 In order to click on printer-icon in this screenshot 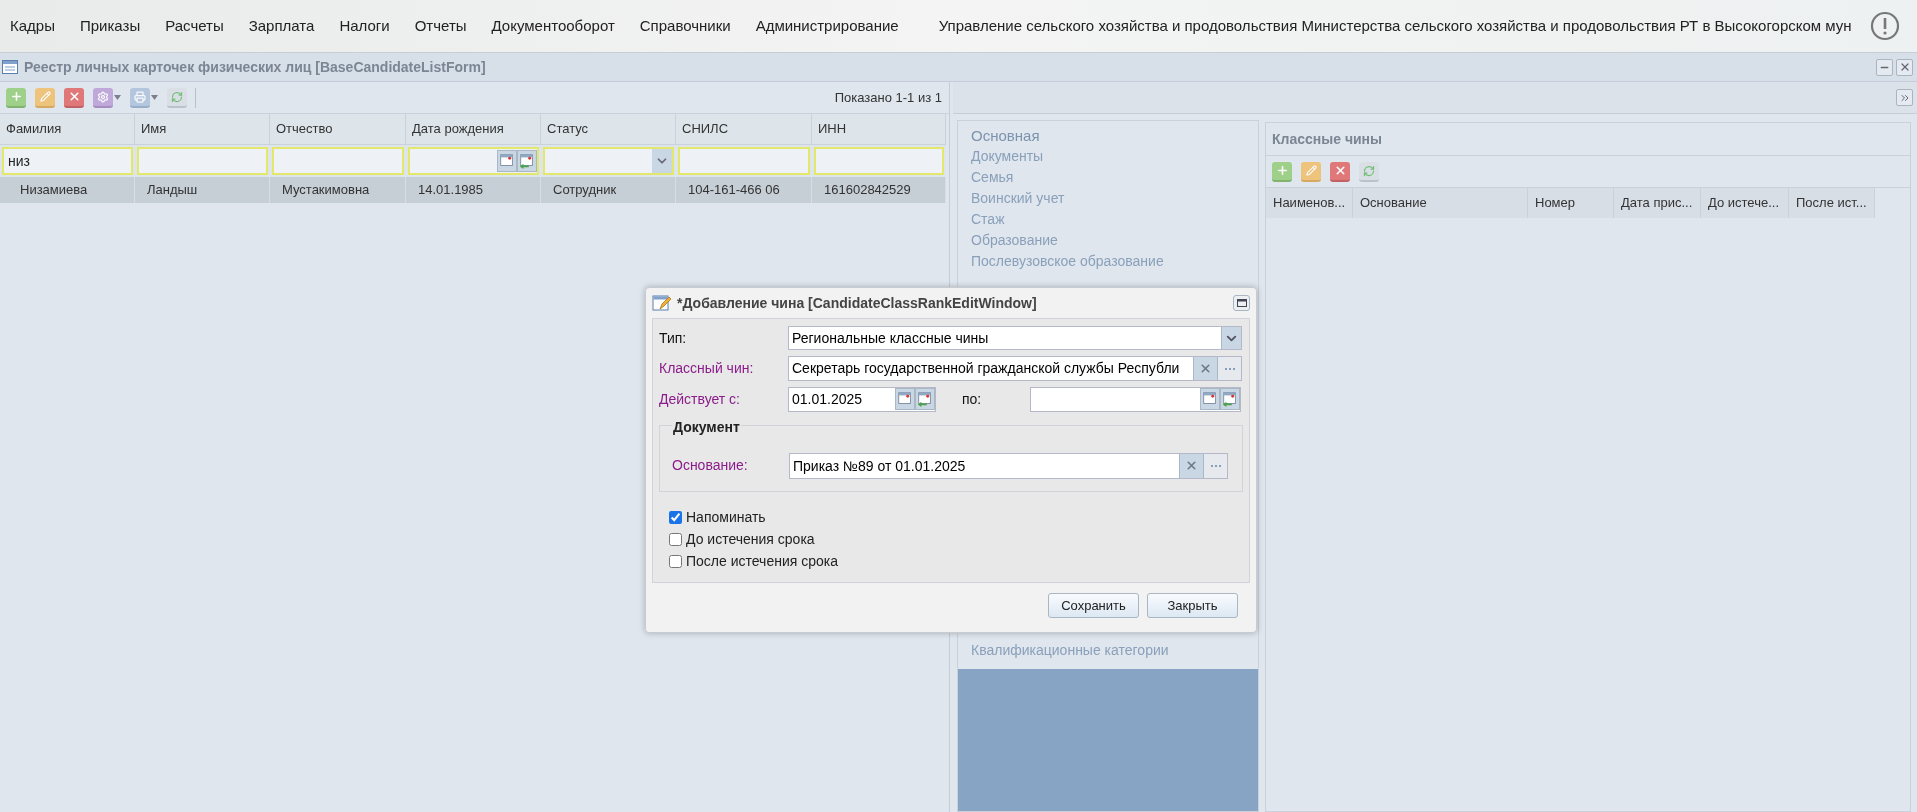, I will do `click(140, 96)`.